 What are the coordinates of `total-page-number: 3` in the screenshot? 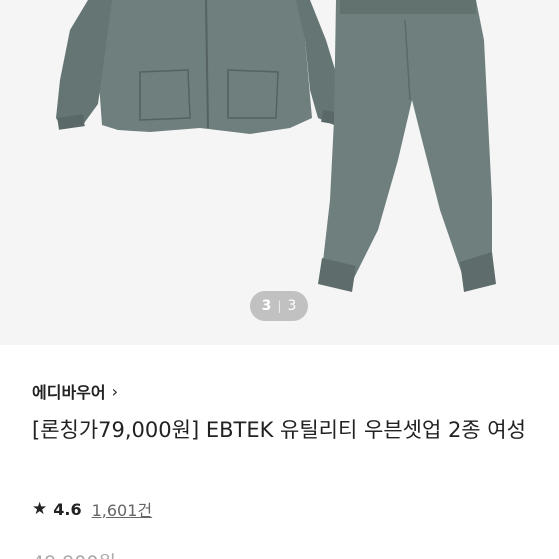 It's located at (292, 306).